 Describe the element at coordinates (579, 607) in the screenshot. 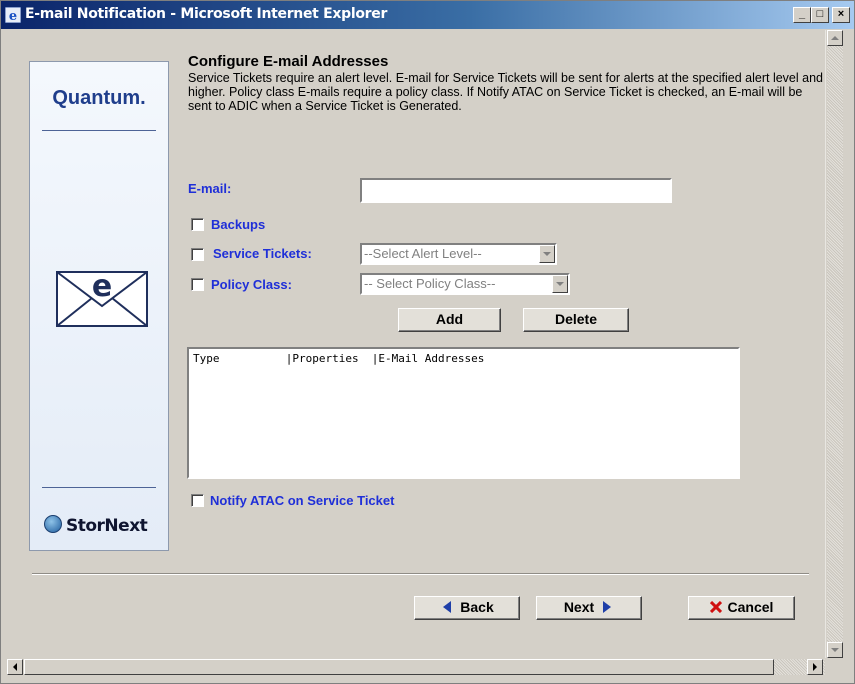

I see `next-button-label: Next` at that location.